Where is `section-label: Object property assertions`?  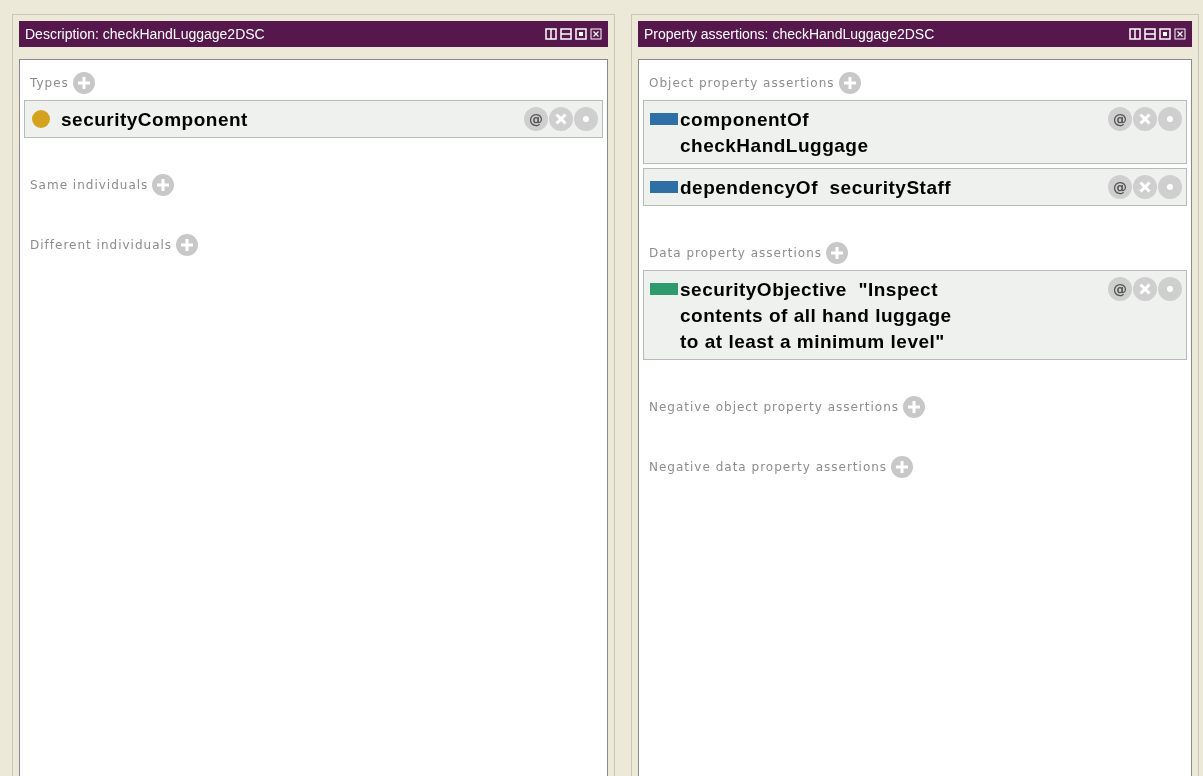 section-label: Object property assertions is located at coordinates (742, 83).